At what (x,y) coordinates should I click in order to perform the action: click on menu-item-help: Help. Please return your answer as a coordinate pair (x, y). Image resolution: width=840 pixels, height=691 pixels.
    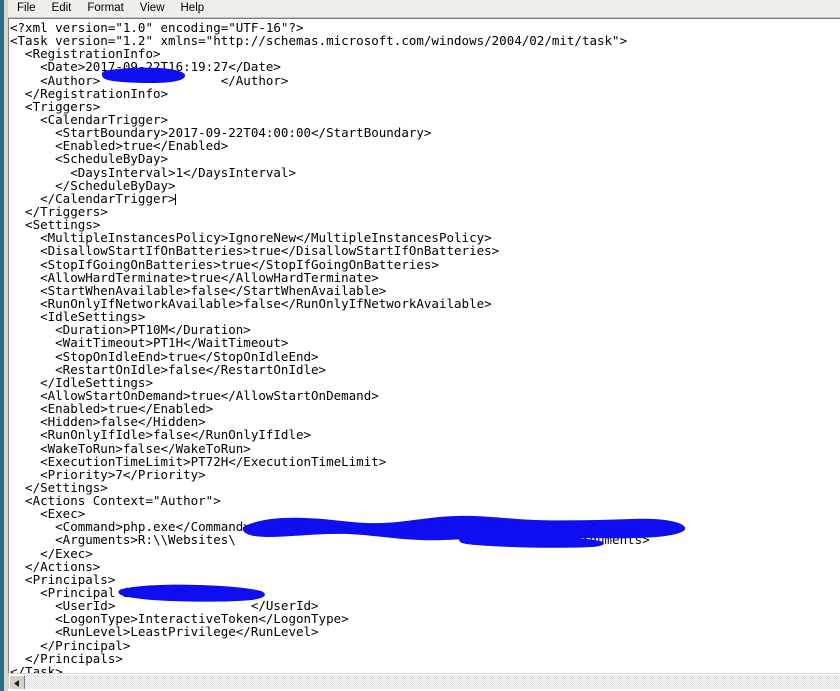
    Looking at the image, I should click on (193, 8).